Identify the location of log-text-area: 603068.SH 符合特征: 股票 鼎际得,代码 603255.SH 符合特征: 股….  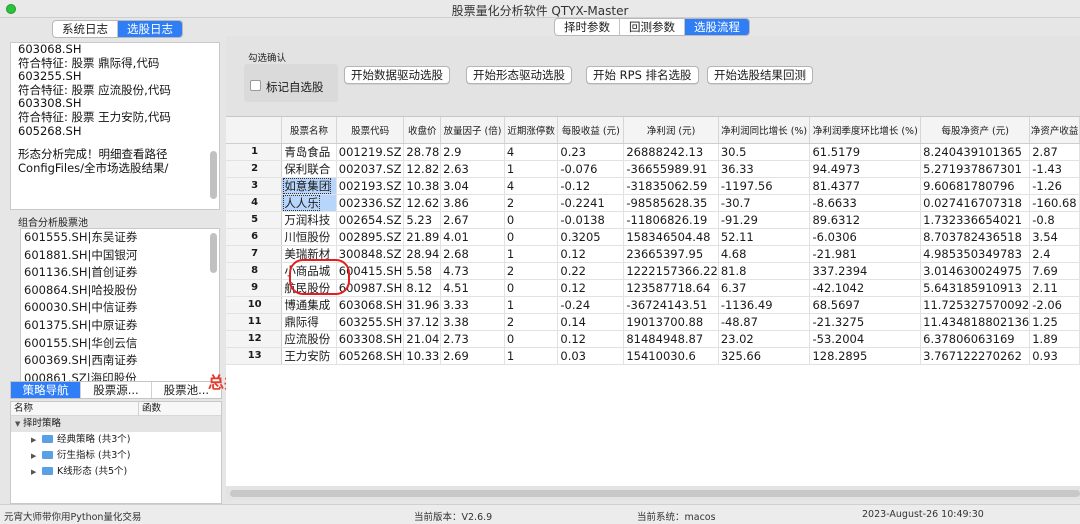
(115, 126).